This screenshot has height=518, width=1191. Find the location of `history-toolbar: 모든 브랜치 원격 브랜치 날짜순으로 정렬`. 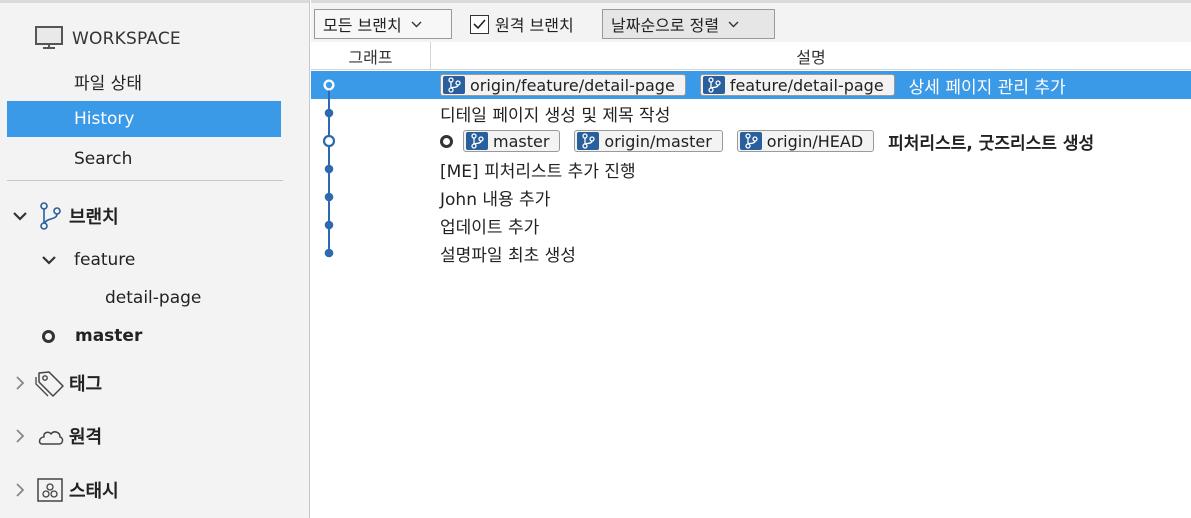

history-toolbar: 모든 브랜치 원격 브랜치 날짜순으로 정렬 is located at coordinates (751, 21).